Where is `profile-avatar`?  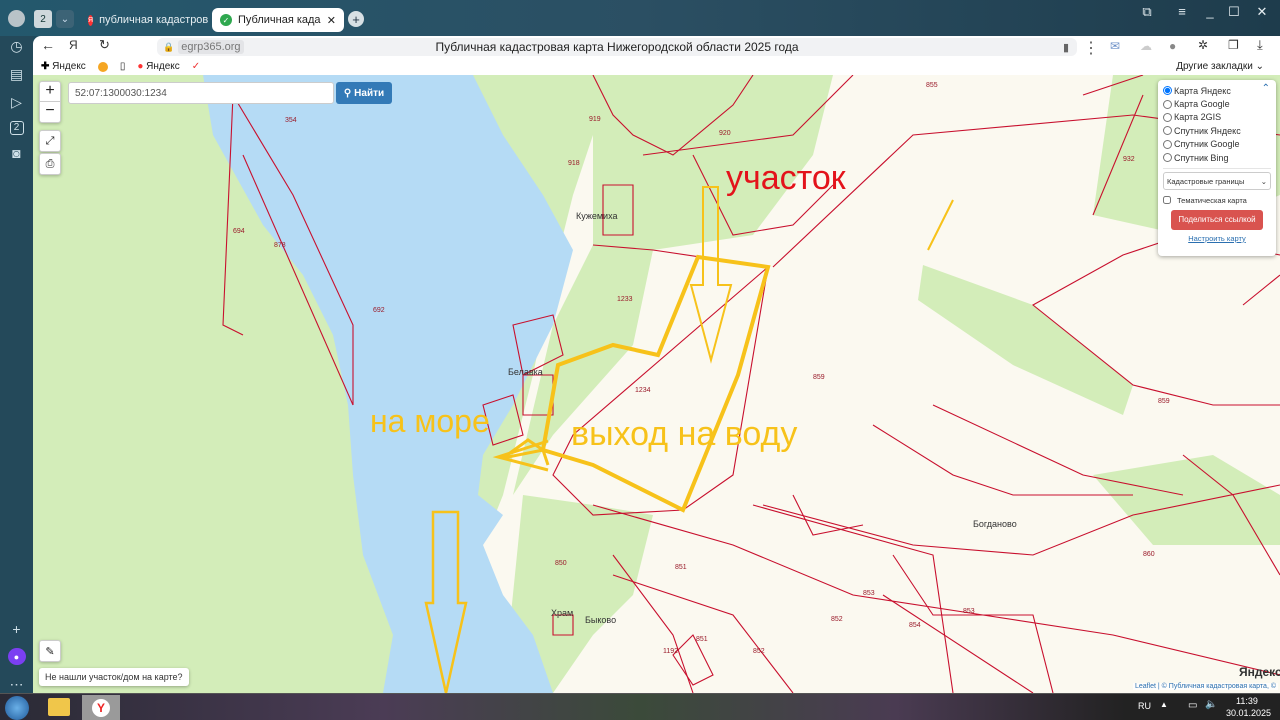
profile-avatar is located at coordinates (16, 18).